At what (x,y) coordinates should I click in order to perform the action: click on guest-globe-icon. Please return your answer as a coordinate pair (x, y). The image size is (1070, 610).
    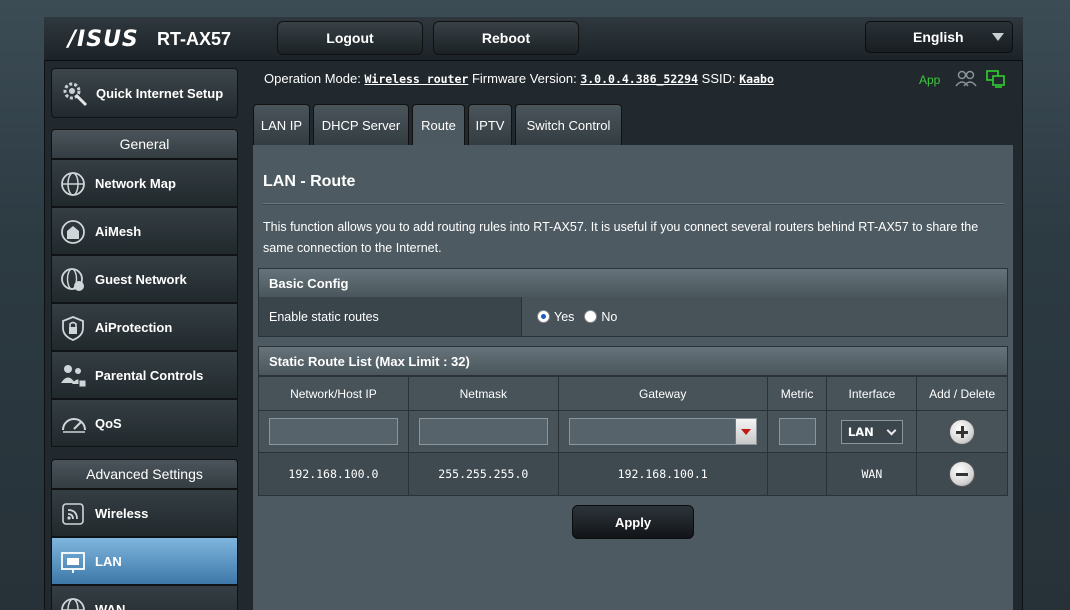
    Looking at the image, I should click on (73, 281).